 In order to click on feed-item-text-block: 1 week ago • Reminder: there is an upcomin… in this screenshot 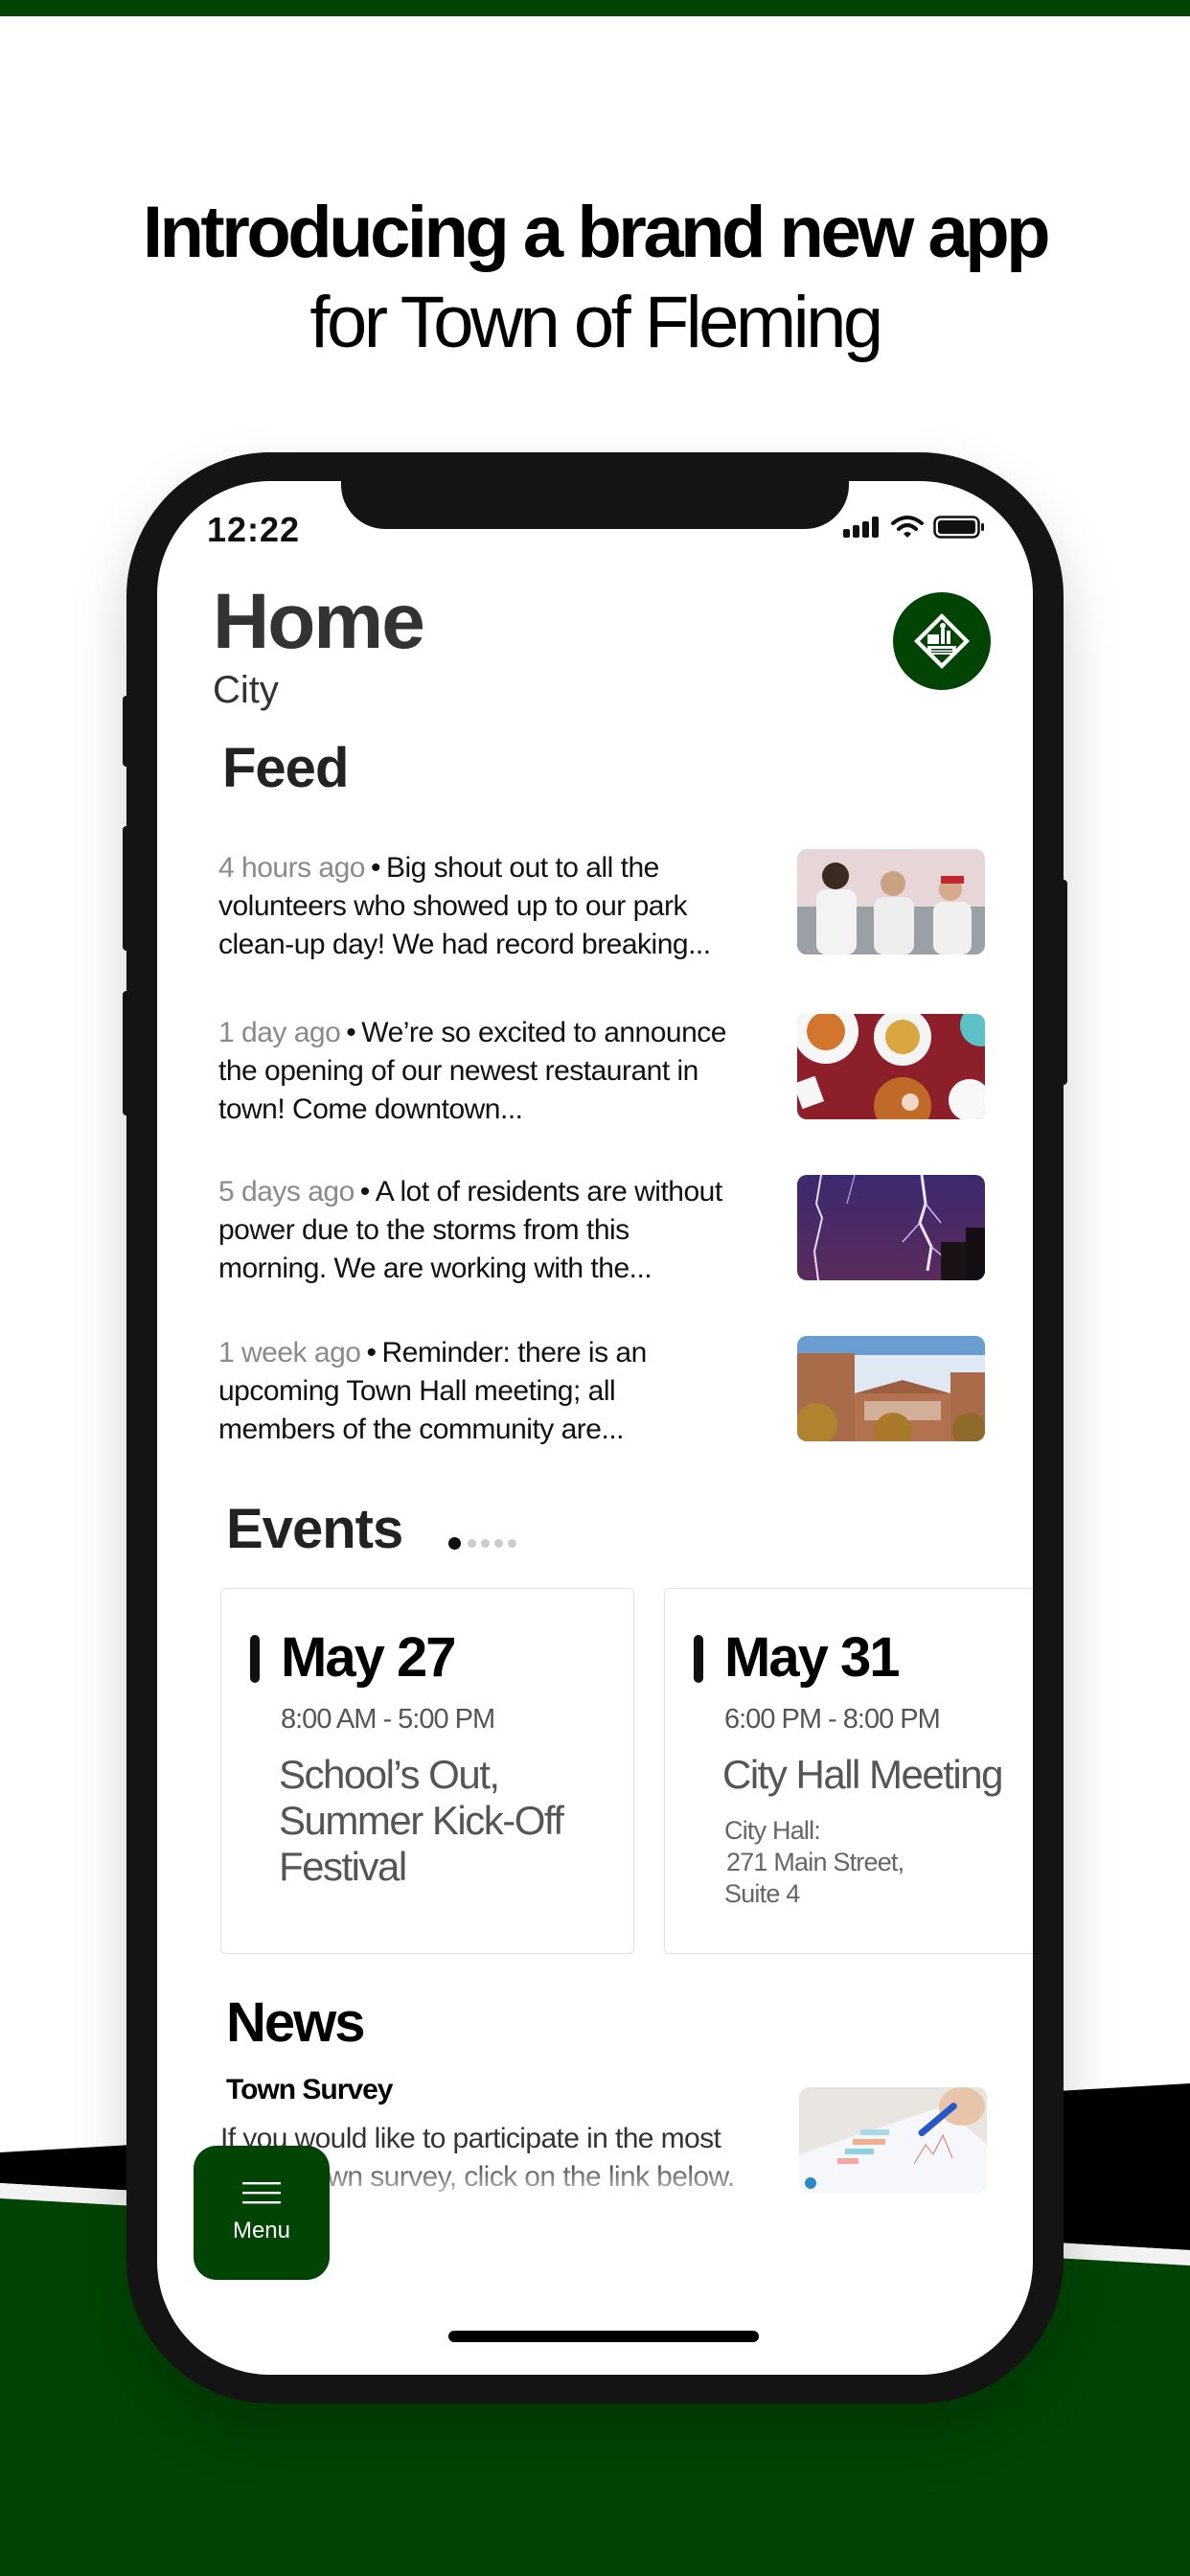, I will do `click(477, 1391)`.